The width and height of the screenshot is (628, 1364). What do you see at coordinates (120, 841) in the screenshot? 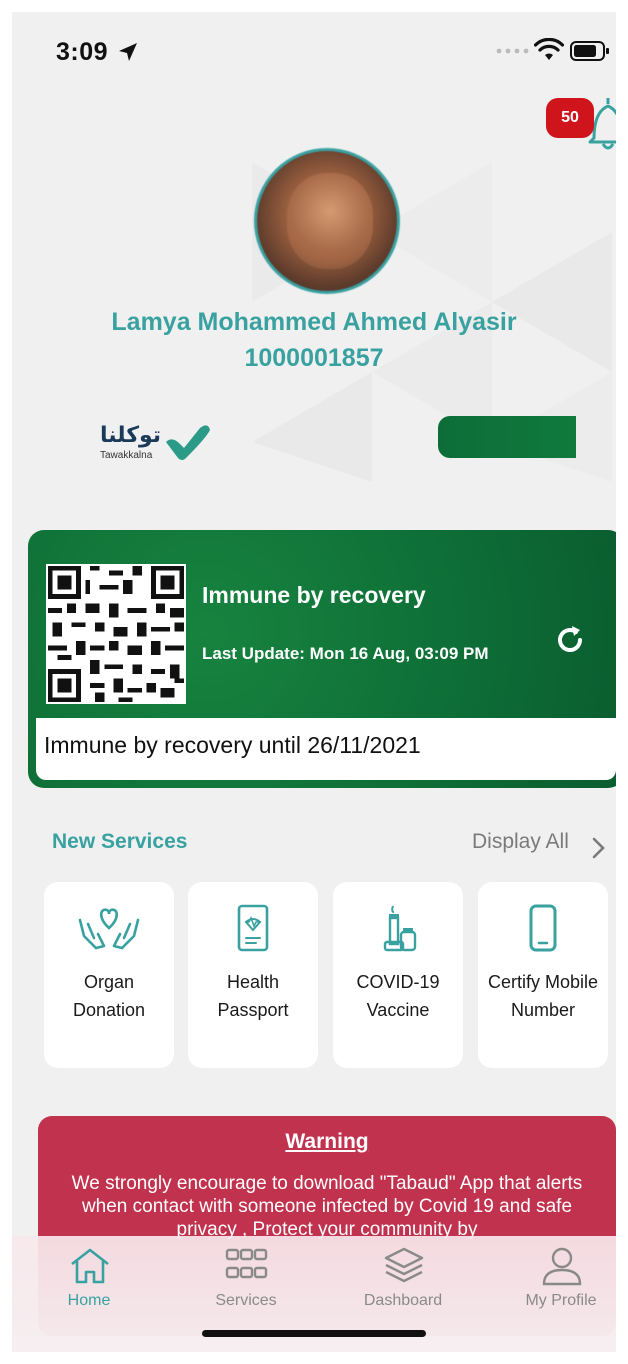
I see `new-services-title: New Services` at bounding box center [120, 841].